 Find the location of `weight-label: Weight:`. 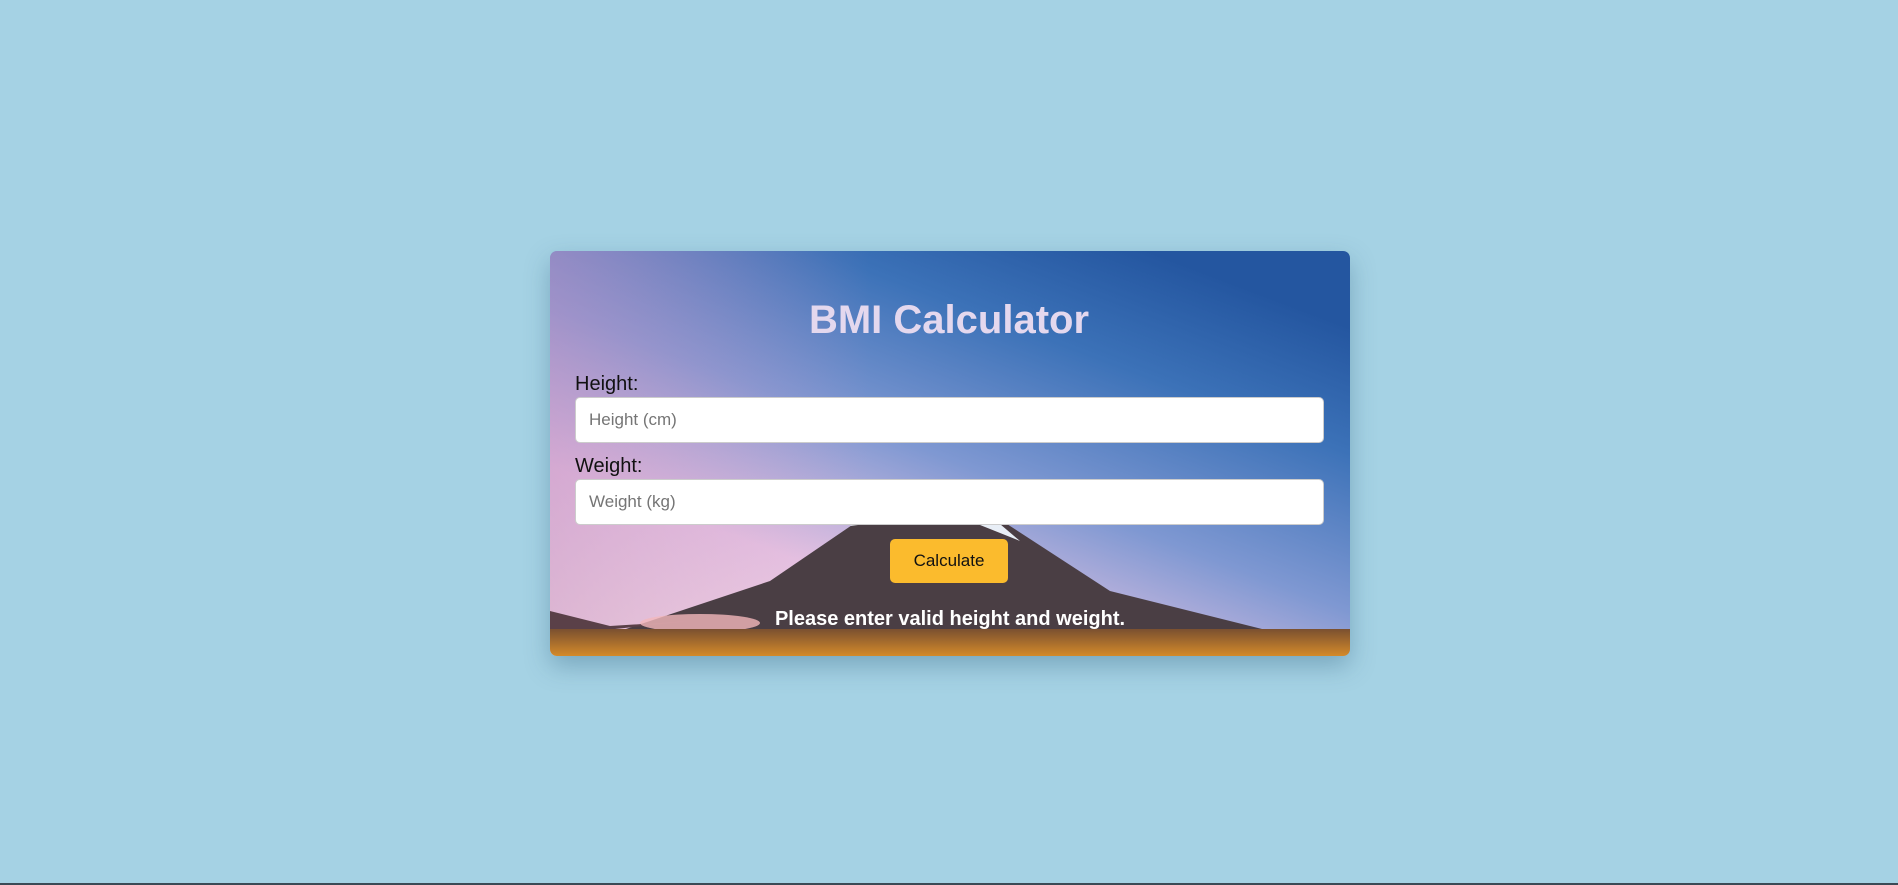

weight-label: Weight: is located at coordinates (609, 466).